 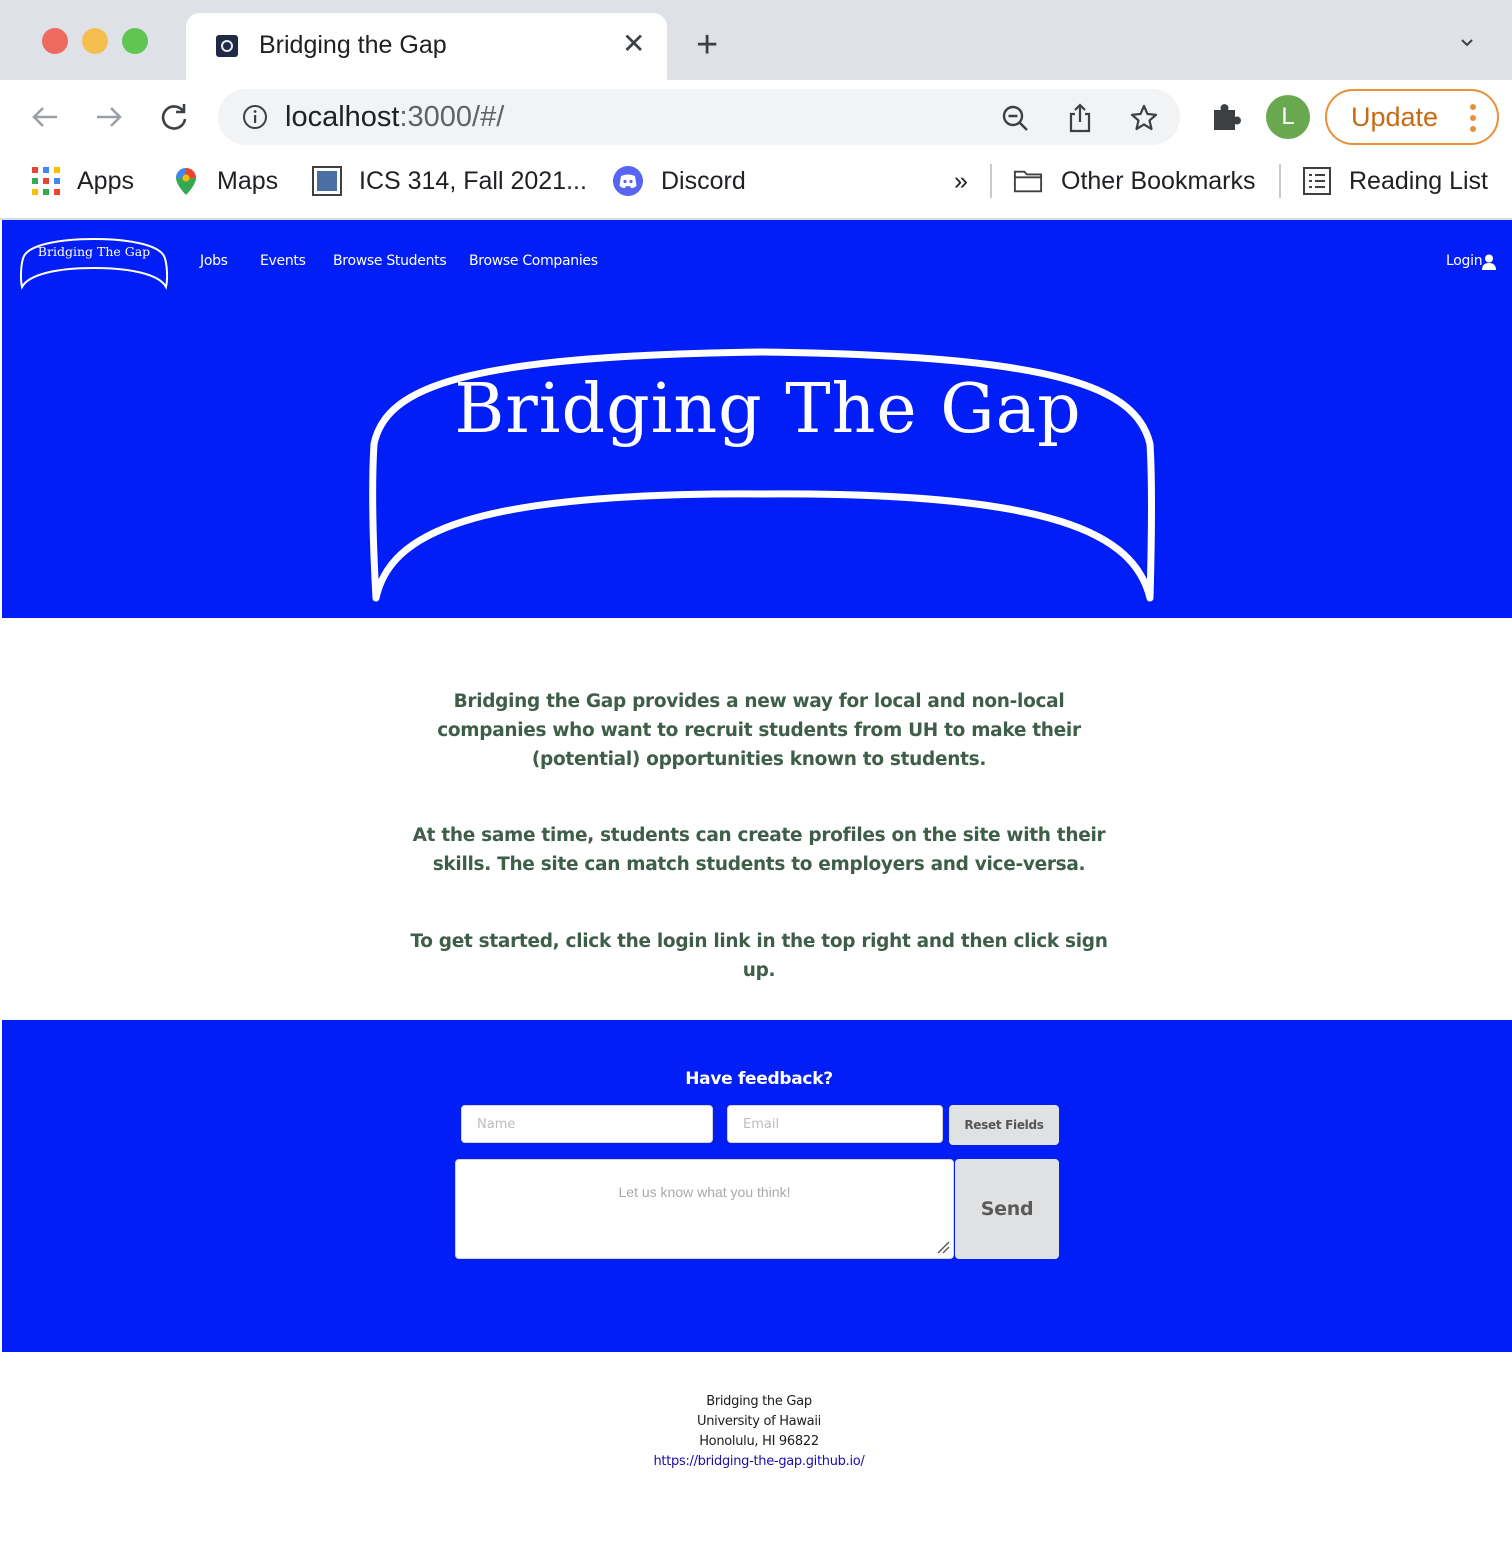 I want to click on reload-icon, so click(x=174, y=117).